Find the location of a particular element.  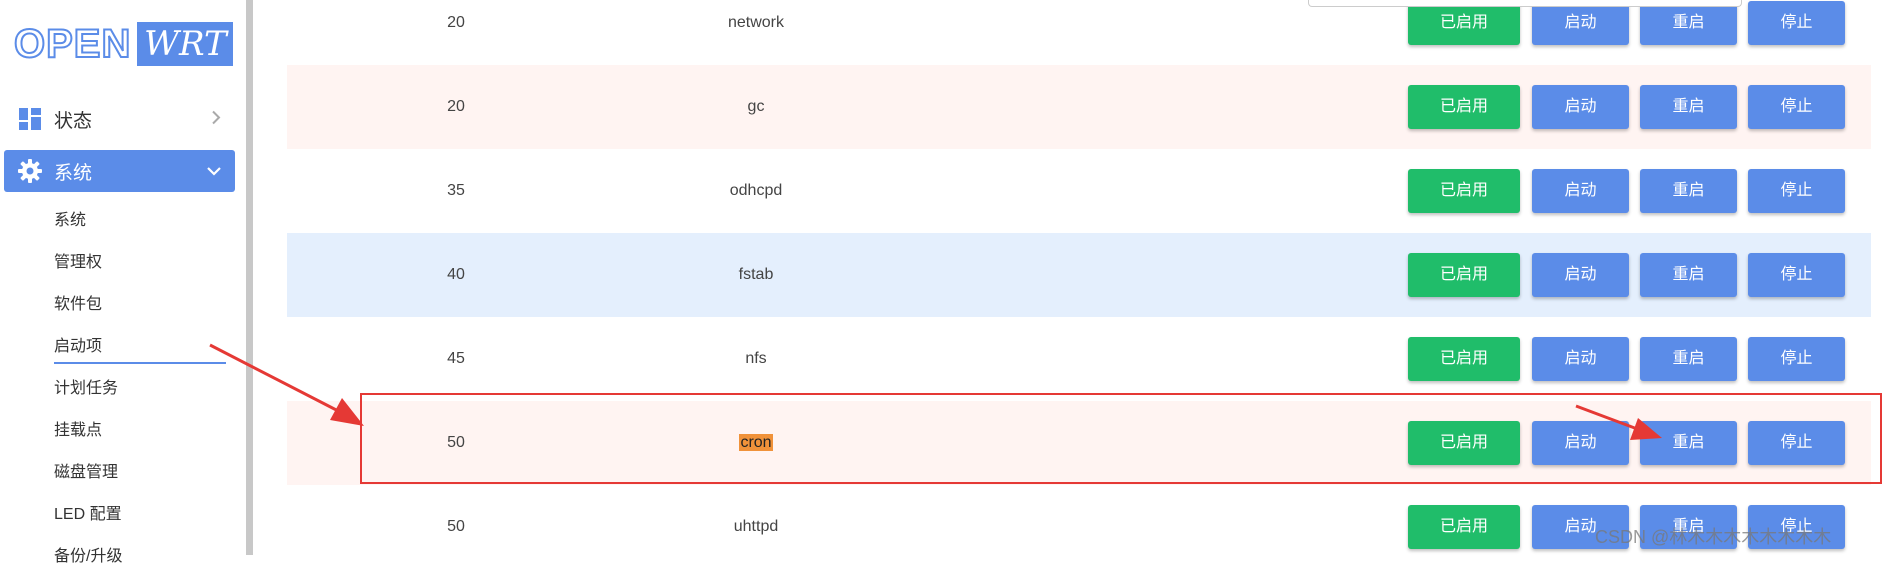

logo-wrt-text: WRT is located at coordinates (185, 44).